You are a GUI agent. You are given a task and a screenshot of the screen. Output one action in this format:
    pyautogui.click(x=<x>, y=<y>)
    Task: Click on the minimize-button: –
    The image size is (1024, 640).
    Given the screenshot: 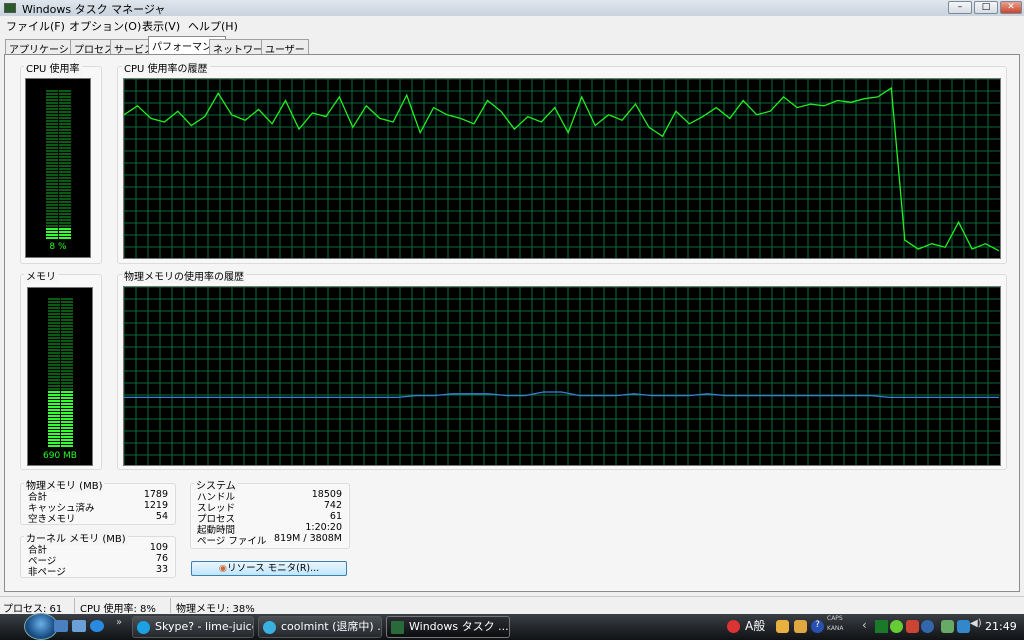 What is the action you would take?
    pyautogui.click(x=960, y=7)
    